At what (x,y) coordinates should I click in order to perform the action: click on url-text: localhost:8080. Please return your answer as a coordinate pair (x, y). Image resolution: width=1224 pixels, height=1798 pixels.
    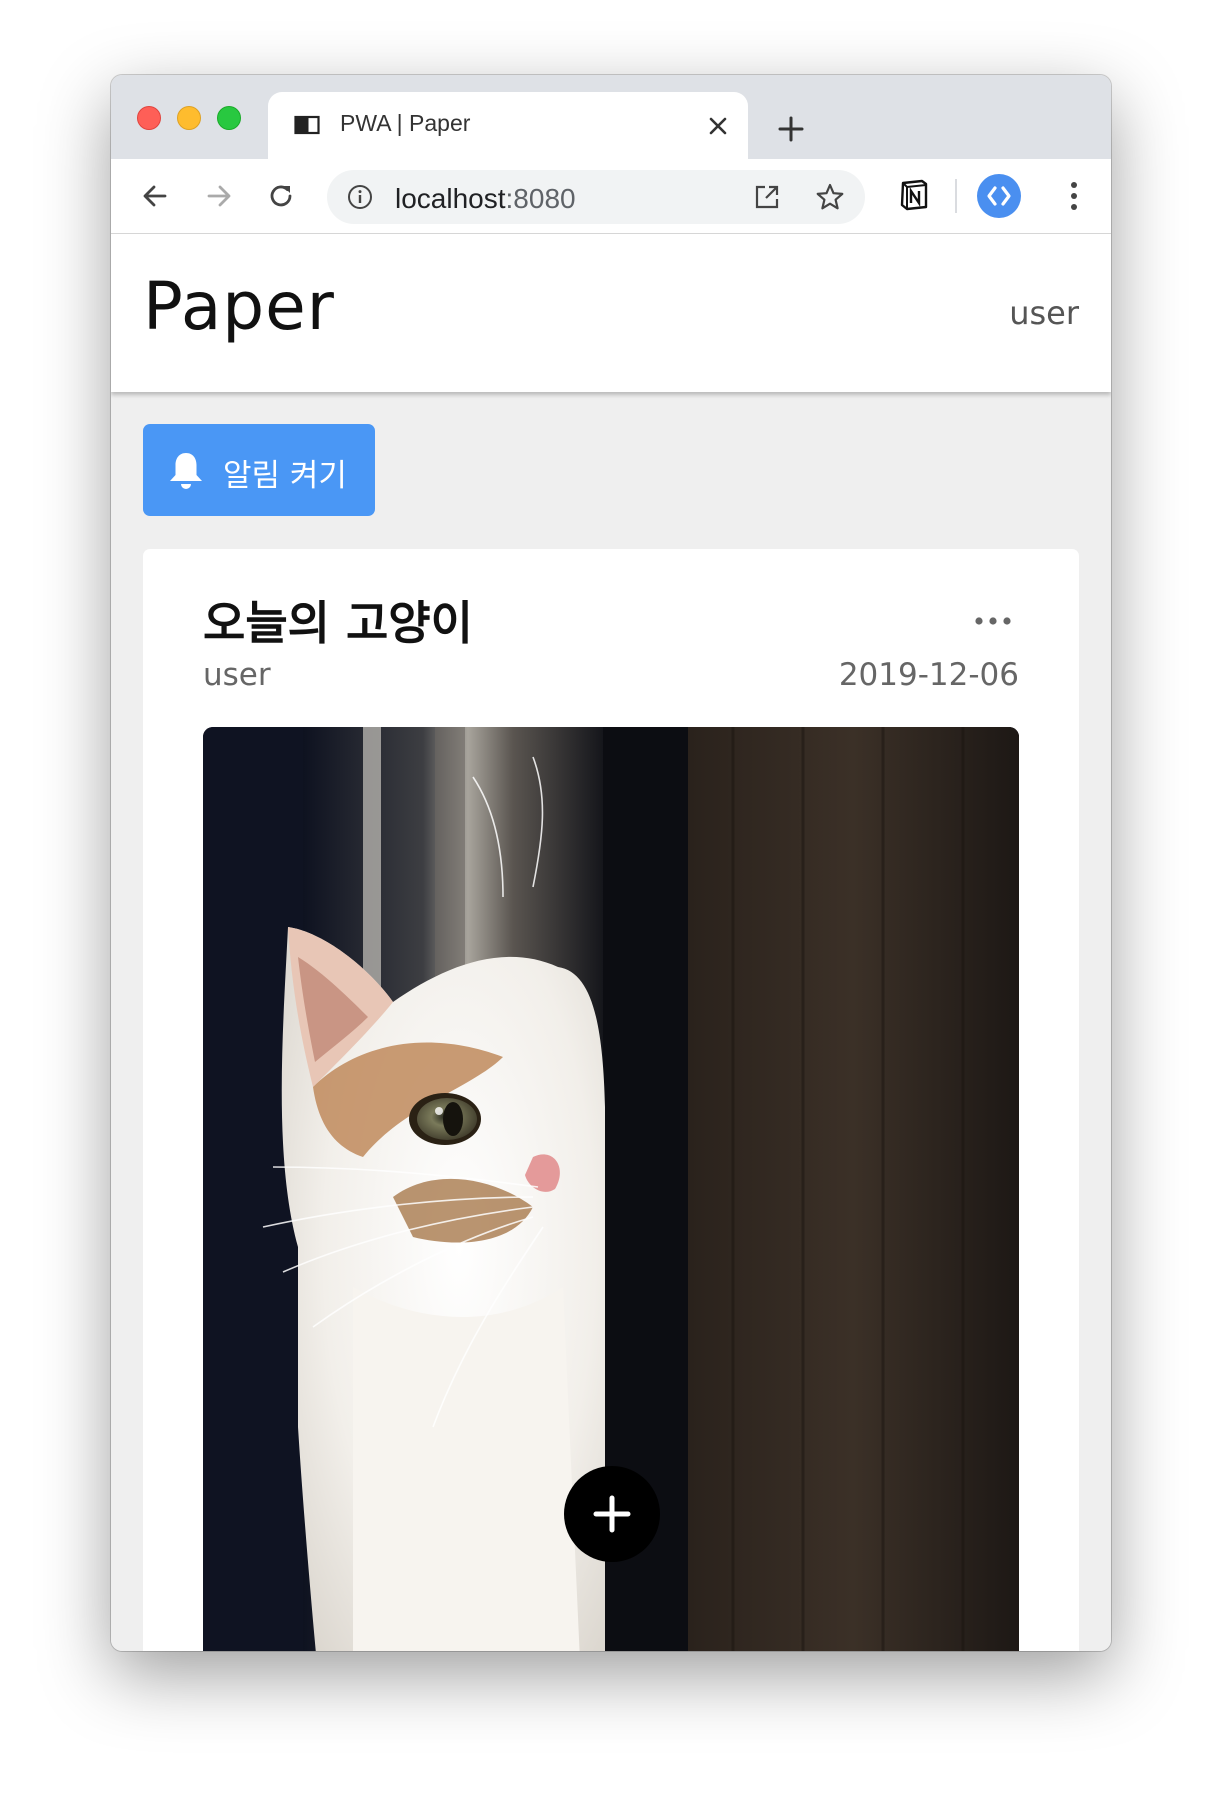
    Looking at the image, I should click on (485, 199).